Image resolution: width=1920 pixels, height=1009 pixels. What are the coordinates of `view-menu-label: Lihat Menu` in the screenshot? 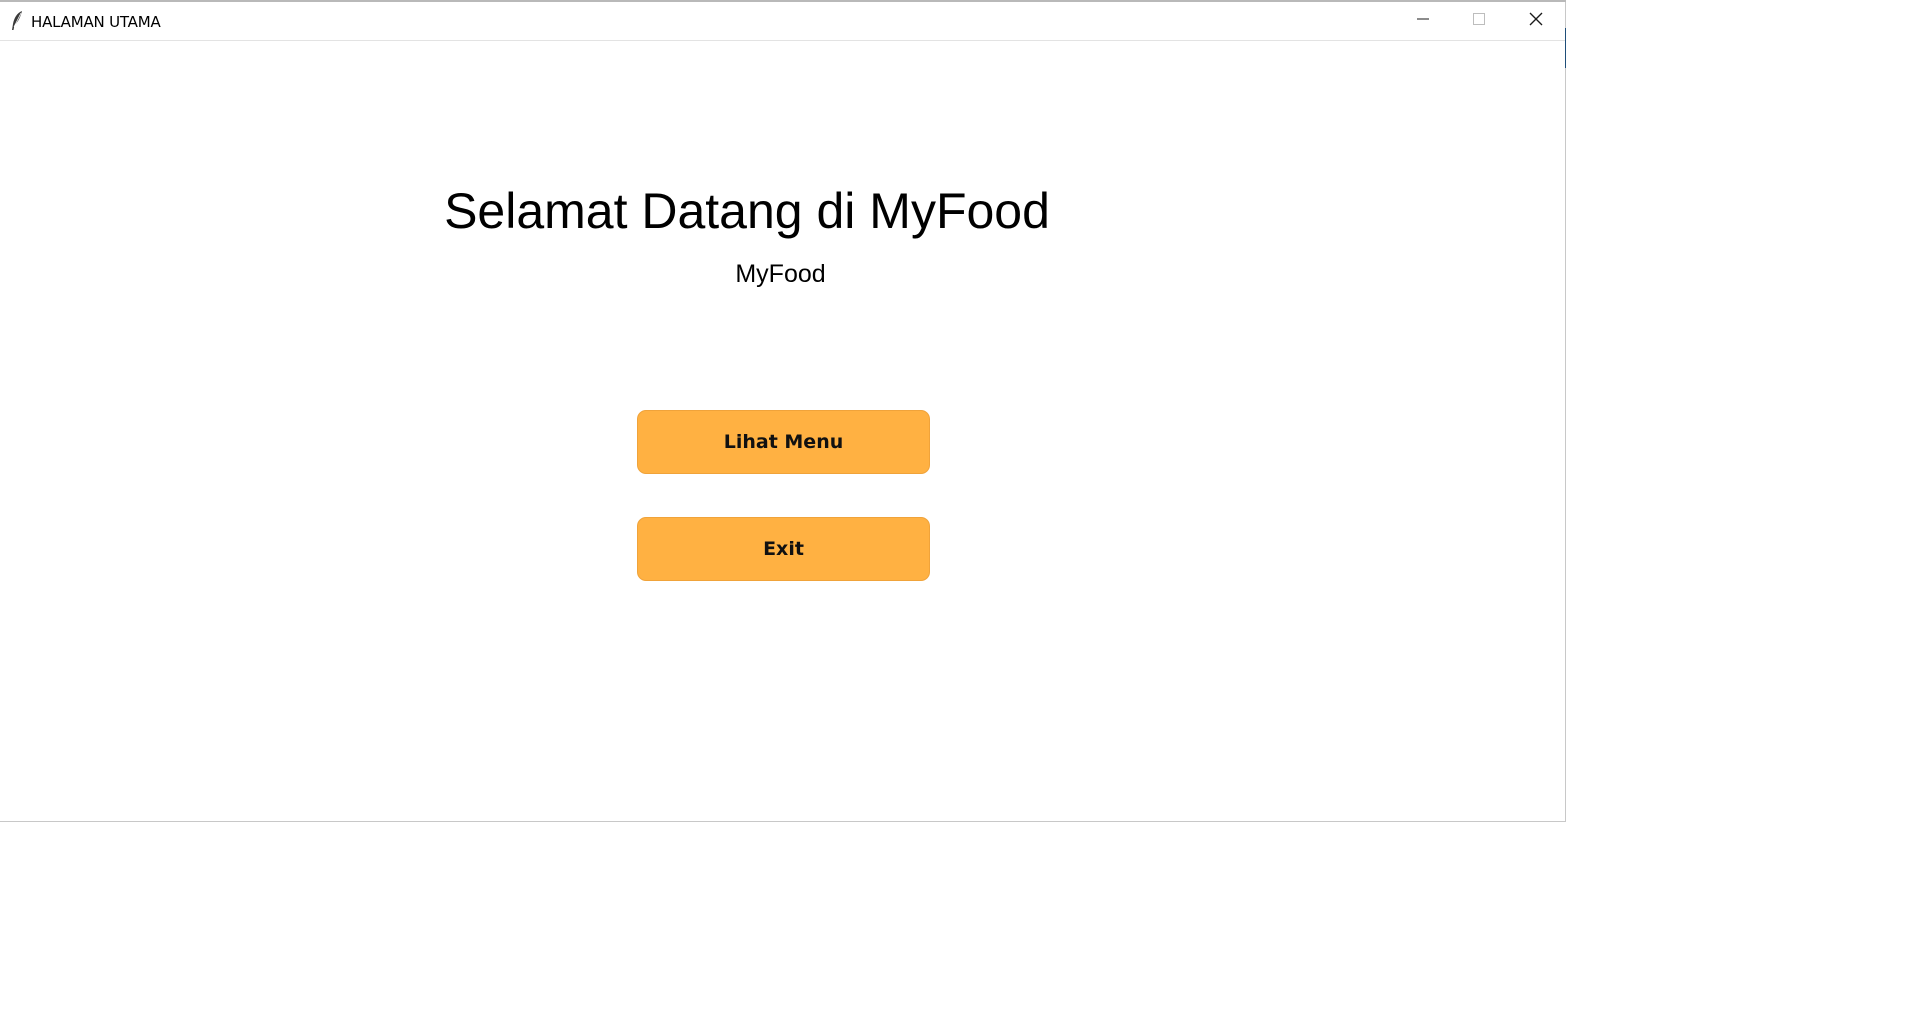 It's located at (783, 442).